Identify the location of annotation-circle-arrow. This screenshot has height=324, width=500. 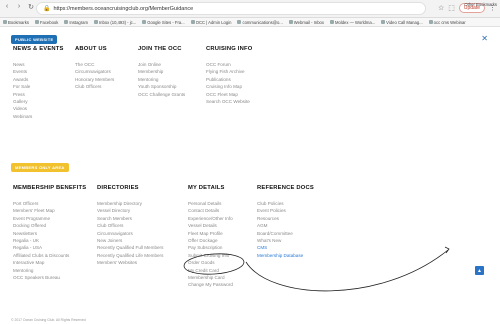
(316, 269).